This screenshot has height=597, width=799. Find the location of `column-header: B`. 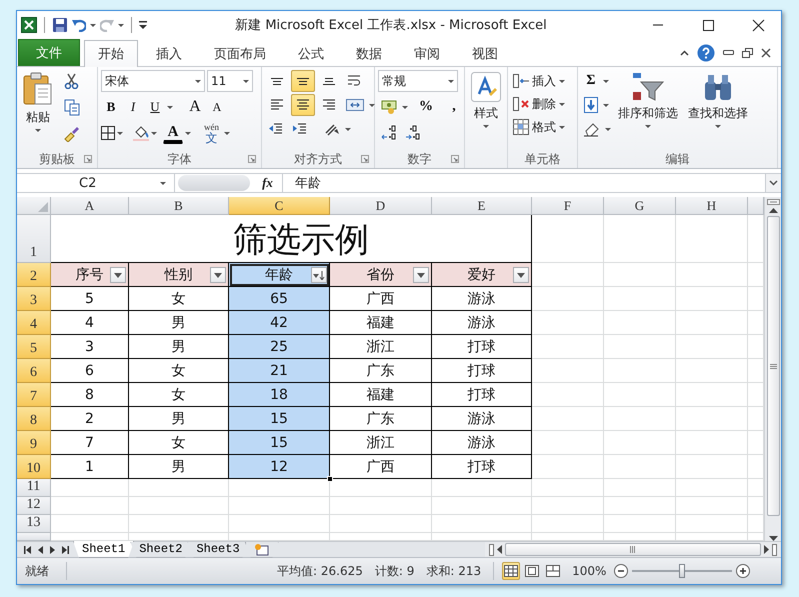

column-header: B is located at coordinates (179, 206).